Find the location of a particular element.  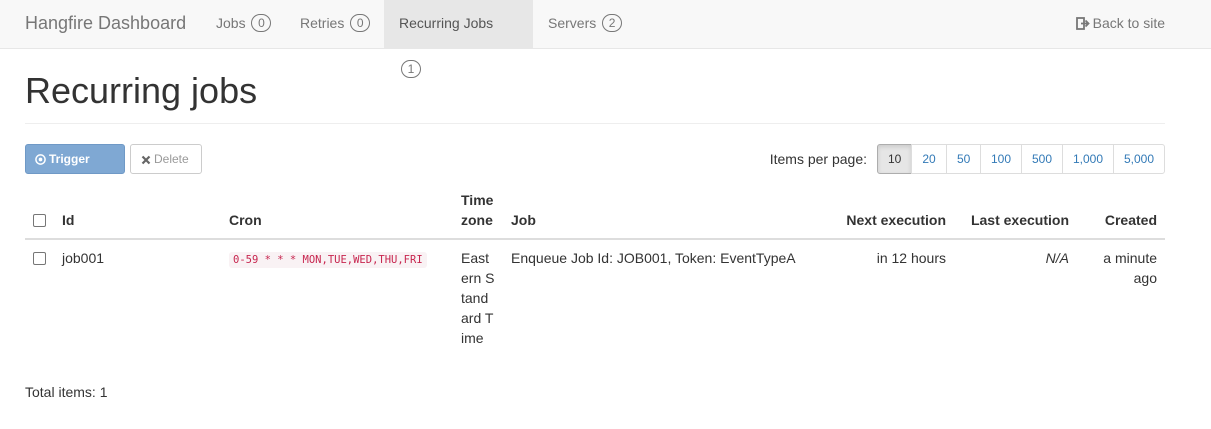

cron-cell: 0-59 * * * MON,TUE,WED,THU,FRI is located at coordinates (337, 297).